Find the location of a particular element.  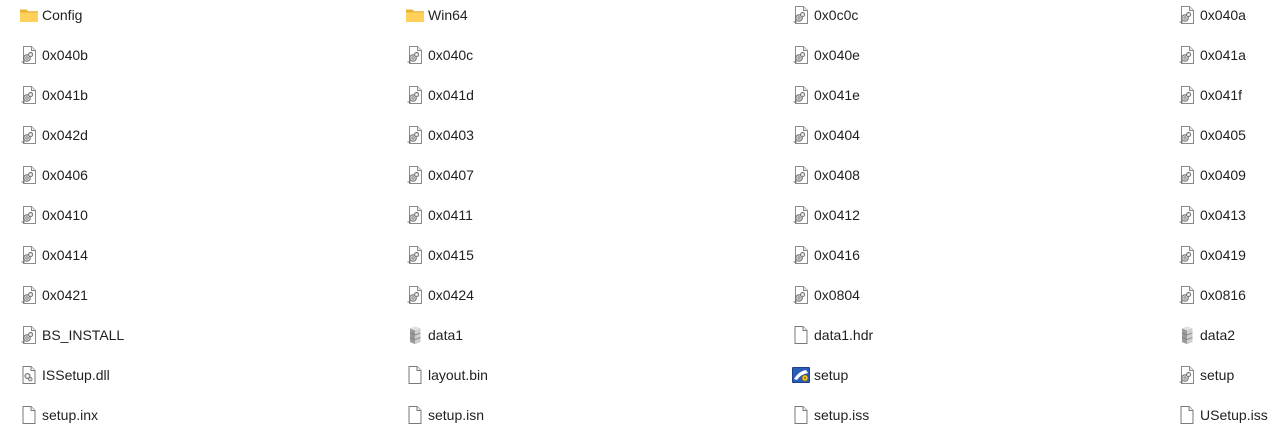

file-item: 0x0408 is located at coordinates (825, 175).